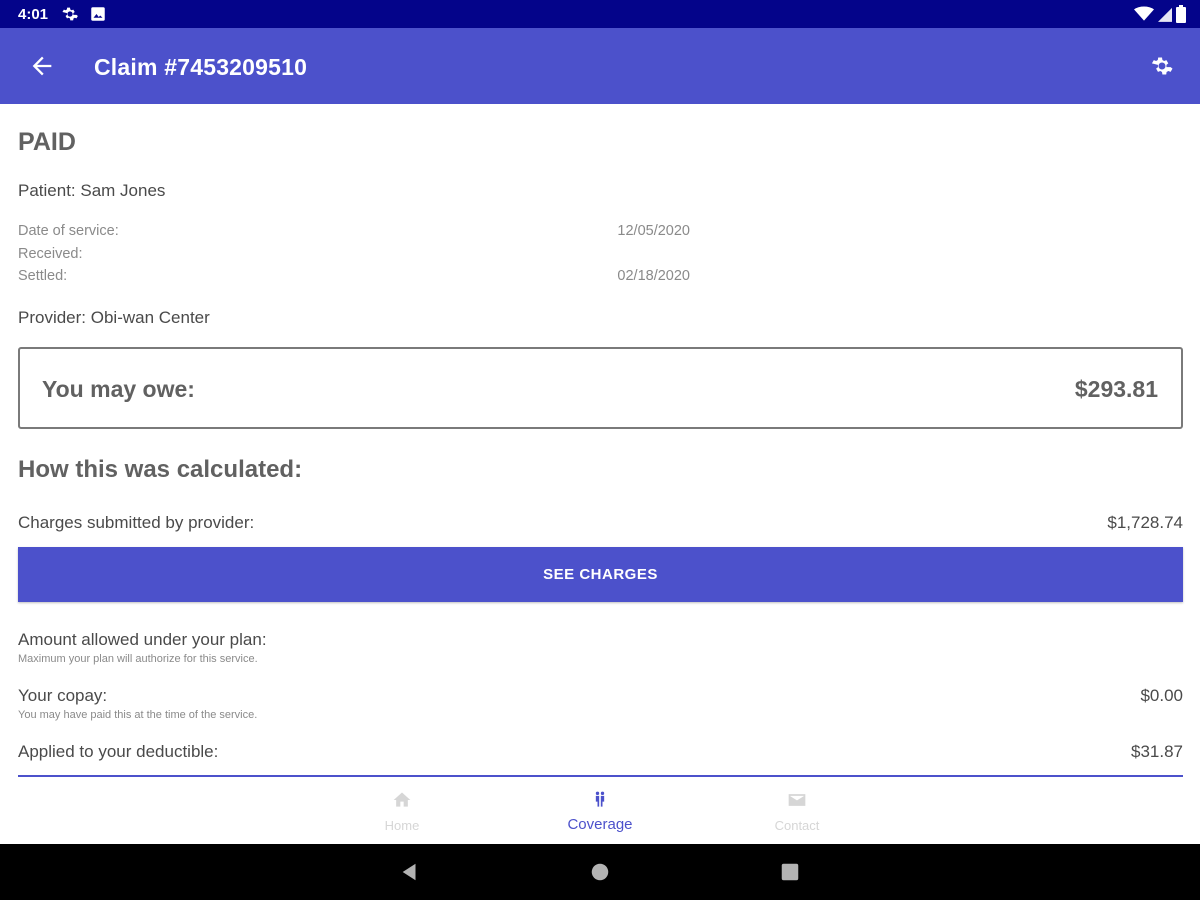 This screenshot has height=900, width=1200. I want to click on nav-label: Home, so click(402, 825).